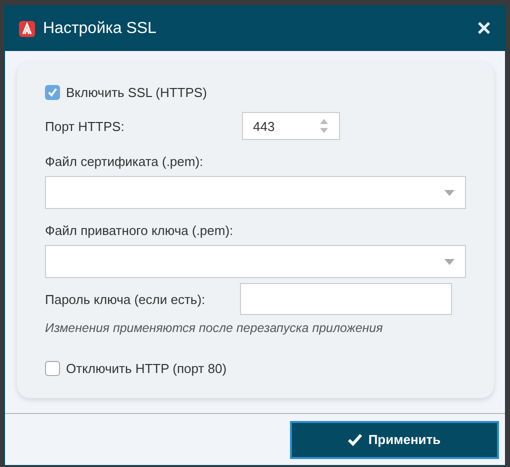 This screenshot has width=510, height=467. I want to click on checkbox-label: Включить SSL (HTTPS), so click(136, 92).